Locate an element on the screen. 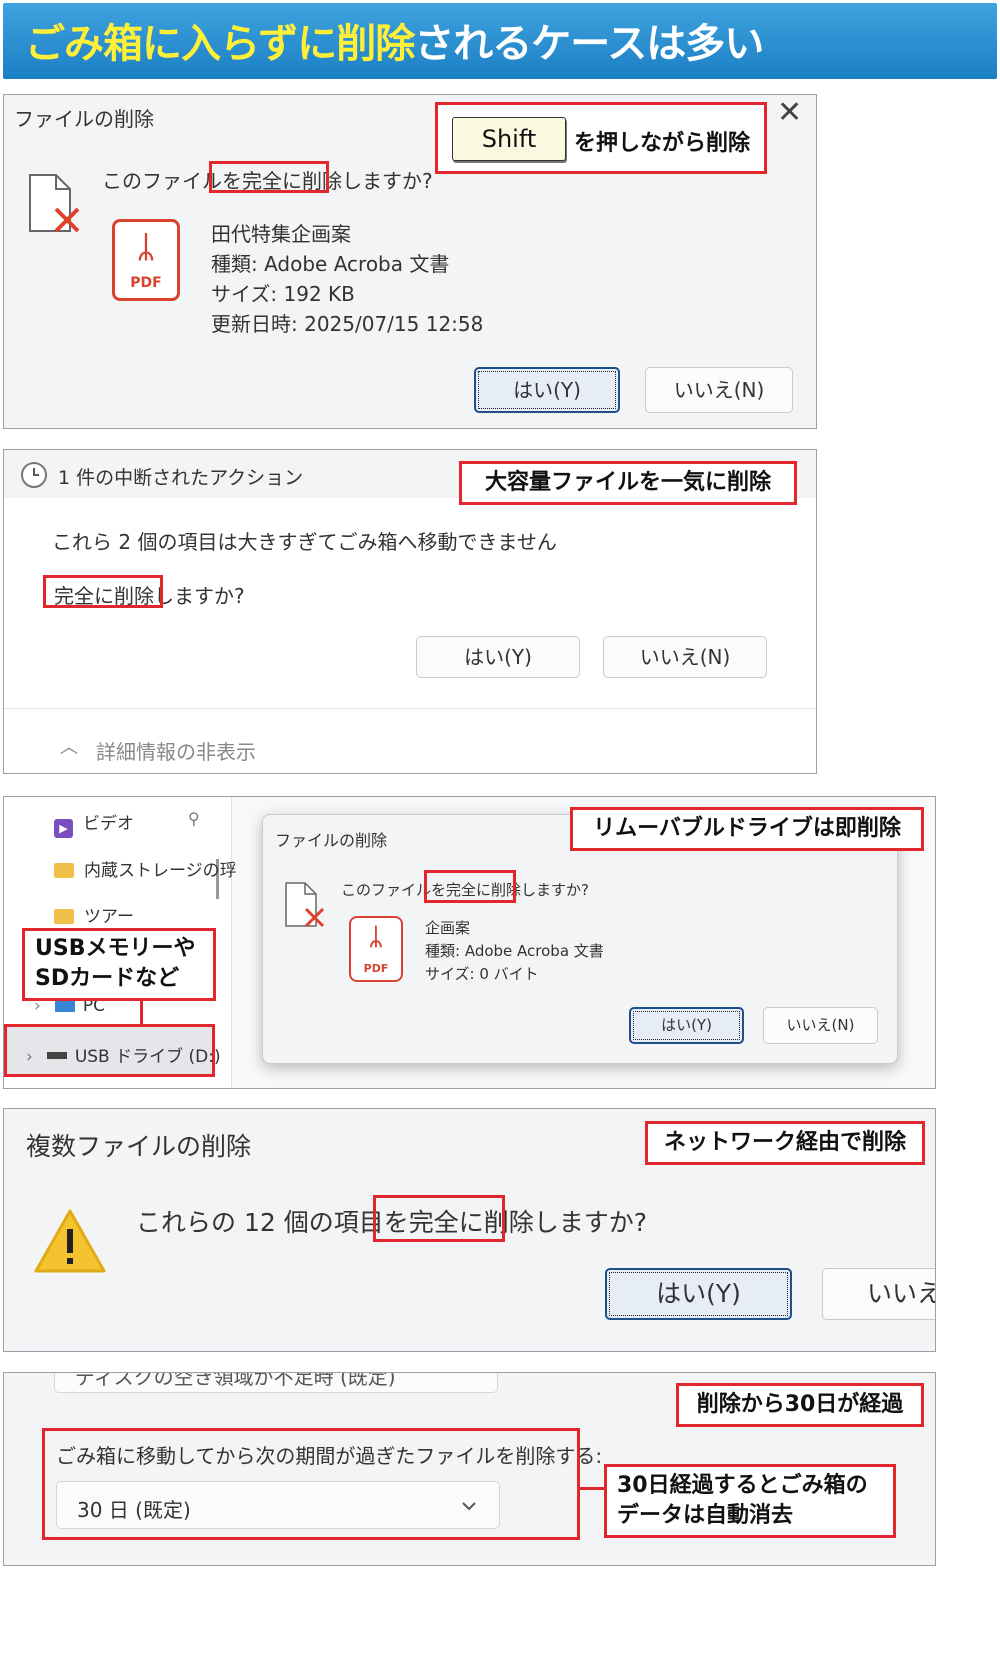 The height and width of the screenshot is (1672, 1000). previous-dropdown: ディスクの空き領域が不足時 (既定) is located at coordinates (276, 1382).